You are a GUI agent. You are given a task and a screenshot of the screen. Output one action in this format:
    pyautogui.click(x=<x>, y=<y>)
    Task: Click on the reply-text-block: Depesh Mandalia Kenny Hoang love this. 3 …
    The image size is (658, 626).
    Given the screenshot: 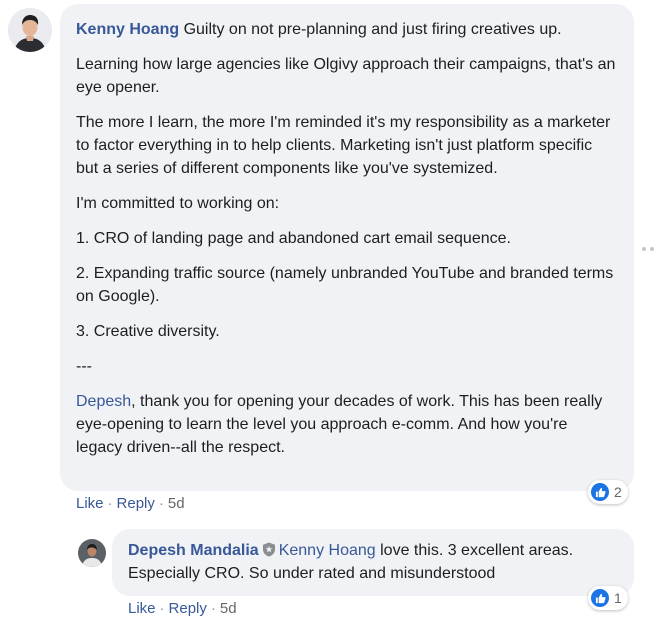 What is the action you would take?
    pyautogui.click(x=373, y=562)
    